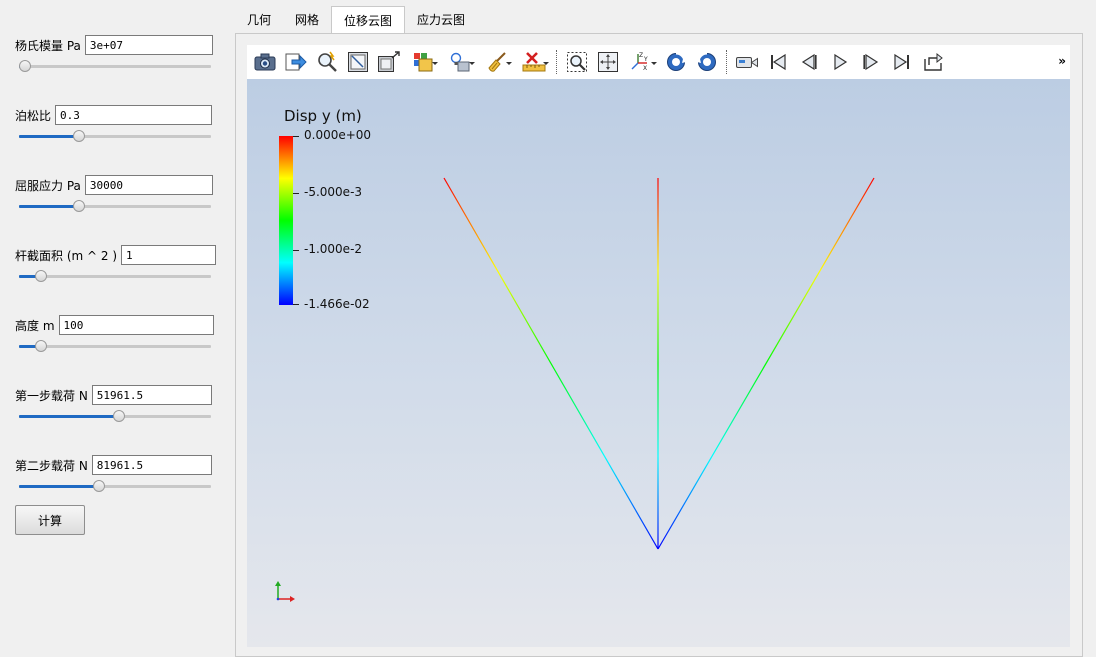 Image resolution: width=1096 pixels, height=657 pixels. Describe the element at coordinates (35, 325) in the screenshot. I see `height-label: 高度 m` at that location.